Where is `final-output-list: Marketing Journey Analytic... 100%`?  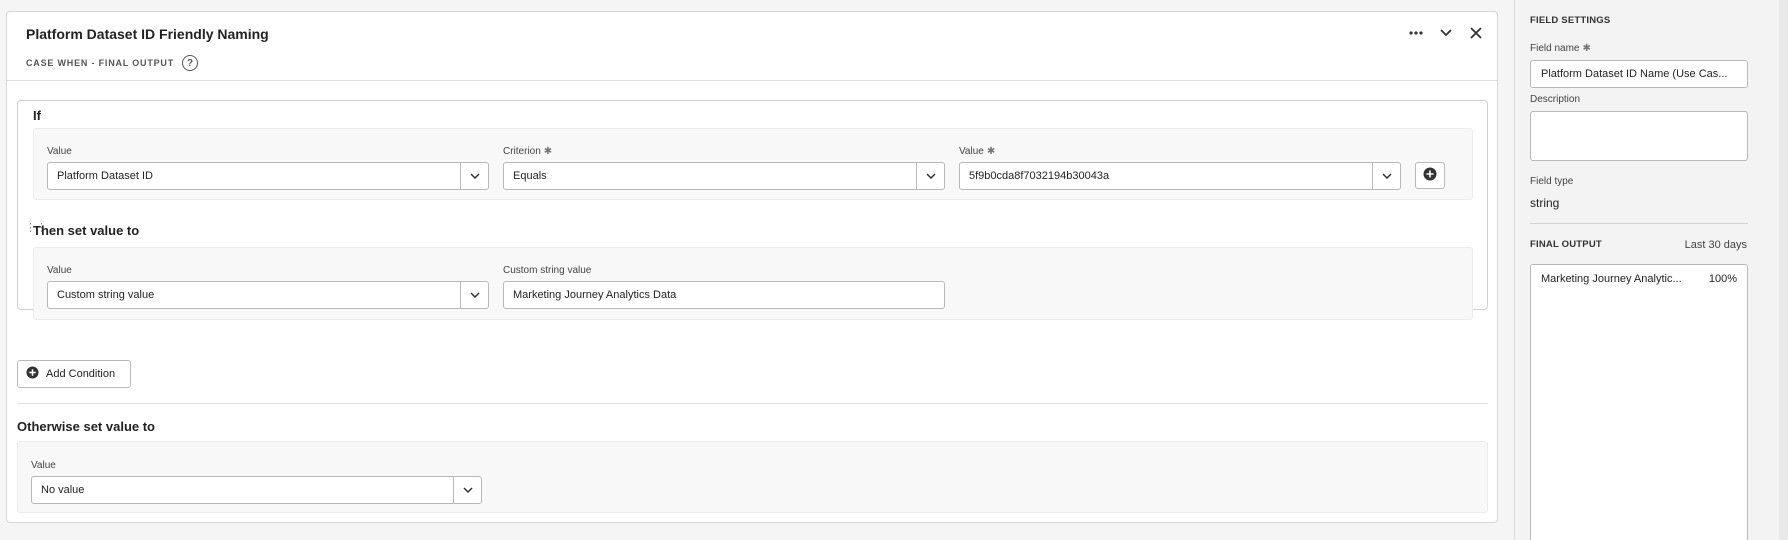
final-output-list: Marketing Journey Analytic... 100% is located at coordinates (1639, 402).